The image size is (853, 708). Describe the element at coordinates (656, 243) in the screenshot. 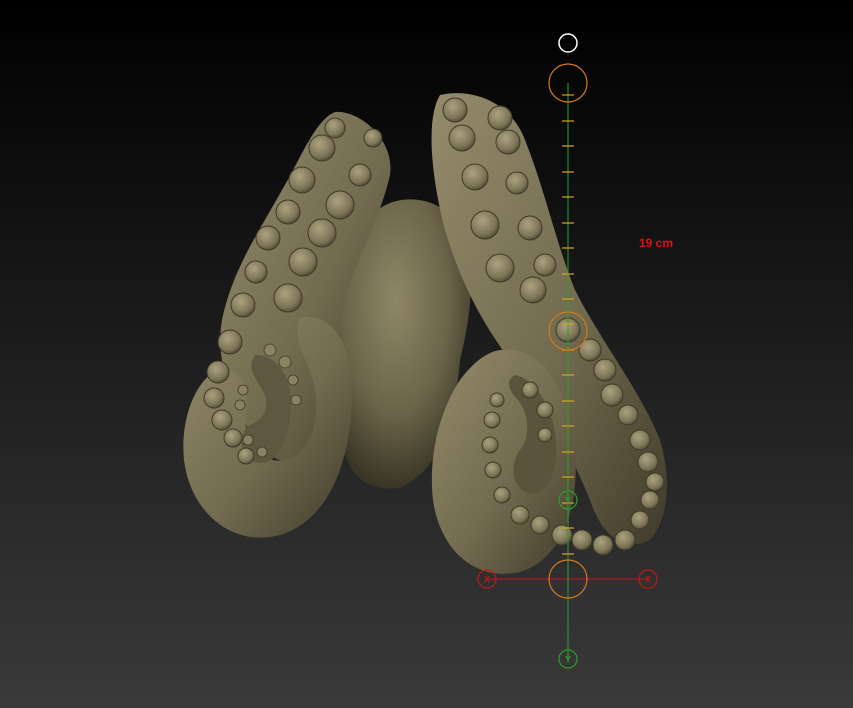

I see `measurement-label: 19 cm` at that location.